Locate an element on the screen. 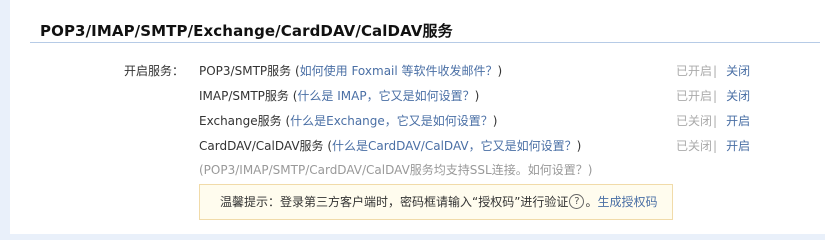 Image resolution: width=825 pixels, height=240 pixels. toggle-pop3-button: 关闭 is located at coordinates (738, 71).